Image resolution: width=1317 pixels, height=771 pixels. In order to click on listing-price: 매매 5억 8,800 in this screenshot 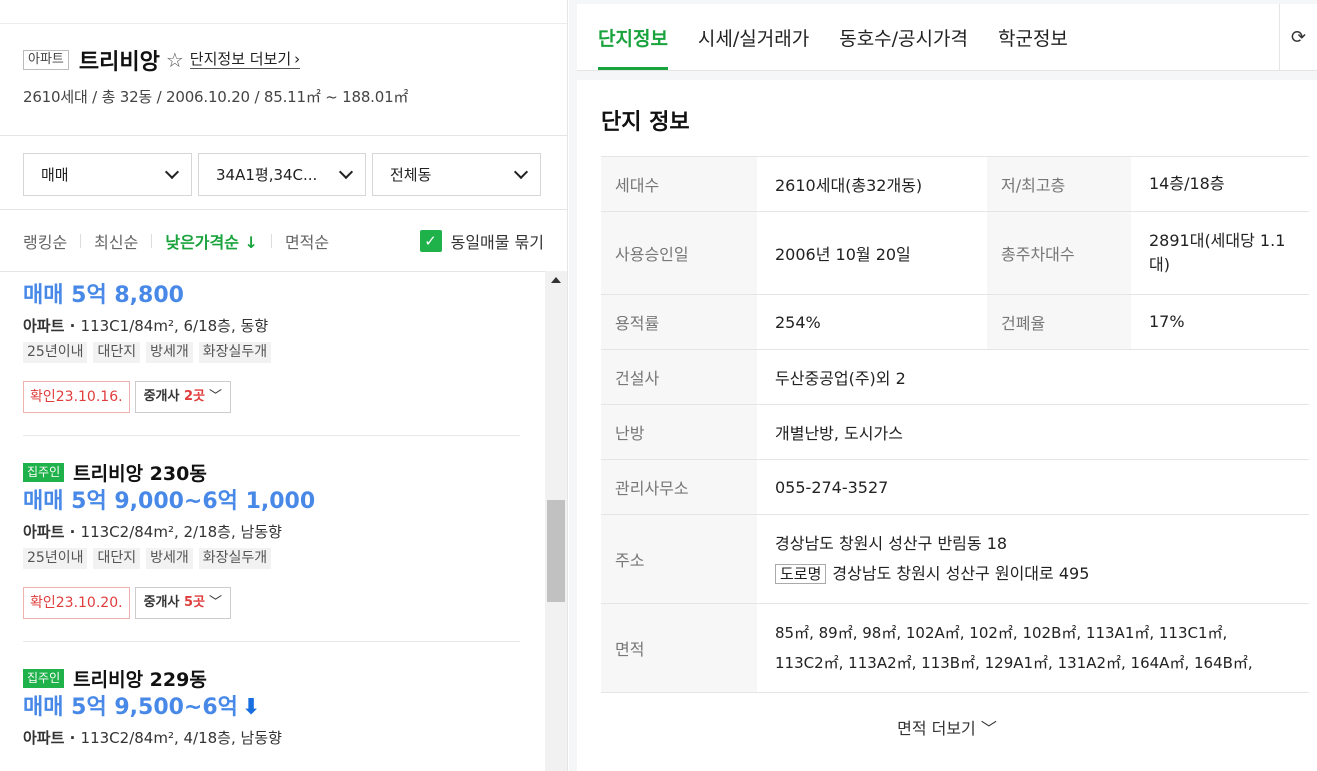, I will do `click(103, 295)`.